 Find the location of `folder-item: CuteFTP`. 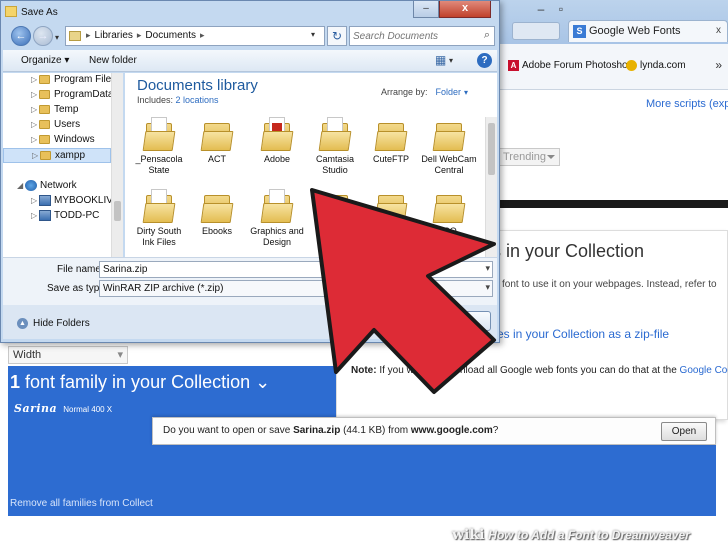

folder-item: CuteFTP is located at coordinates (391, 141).